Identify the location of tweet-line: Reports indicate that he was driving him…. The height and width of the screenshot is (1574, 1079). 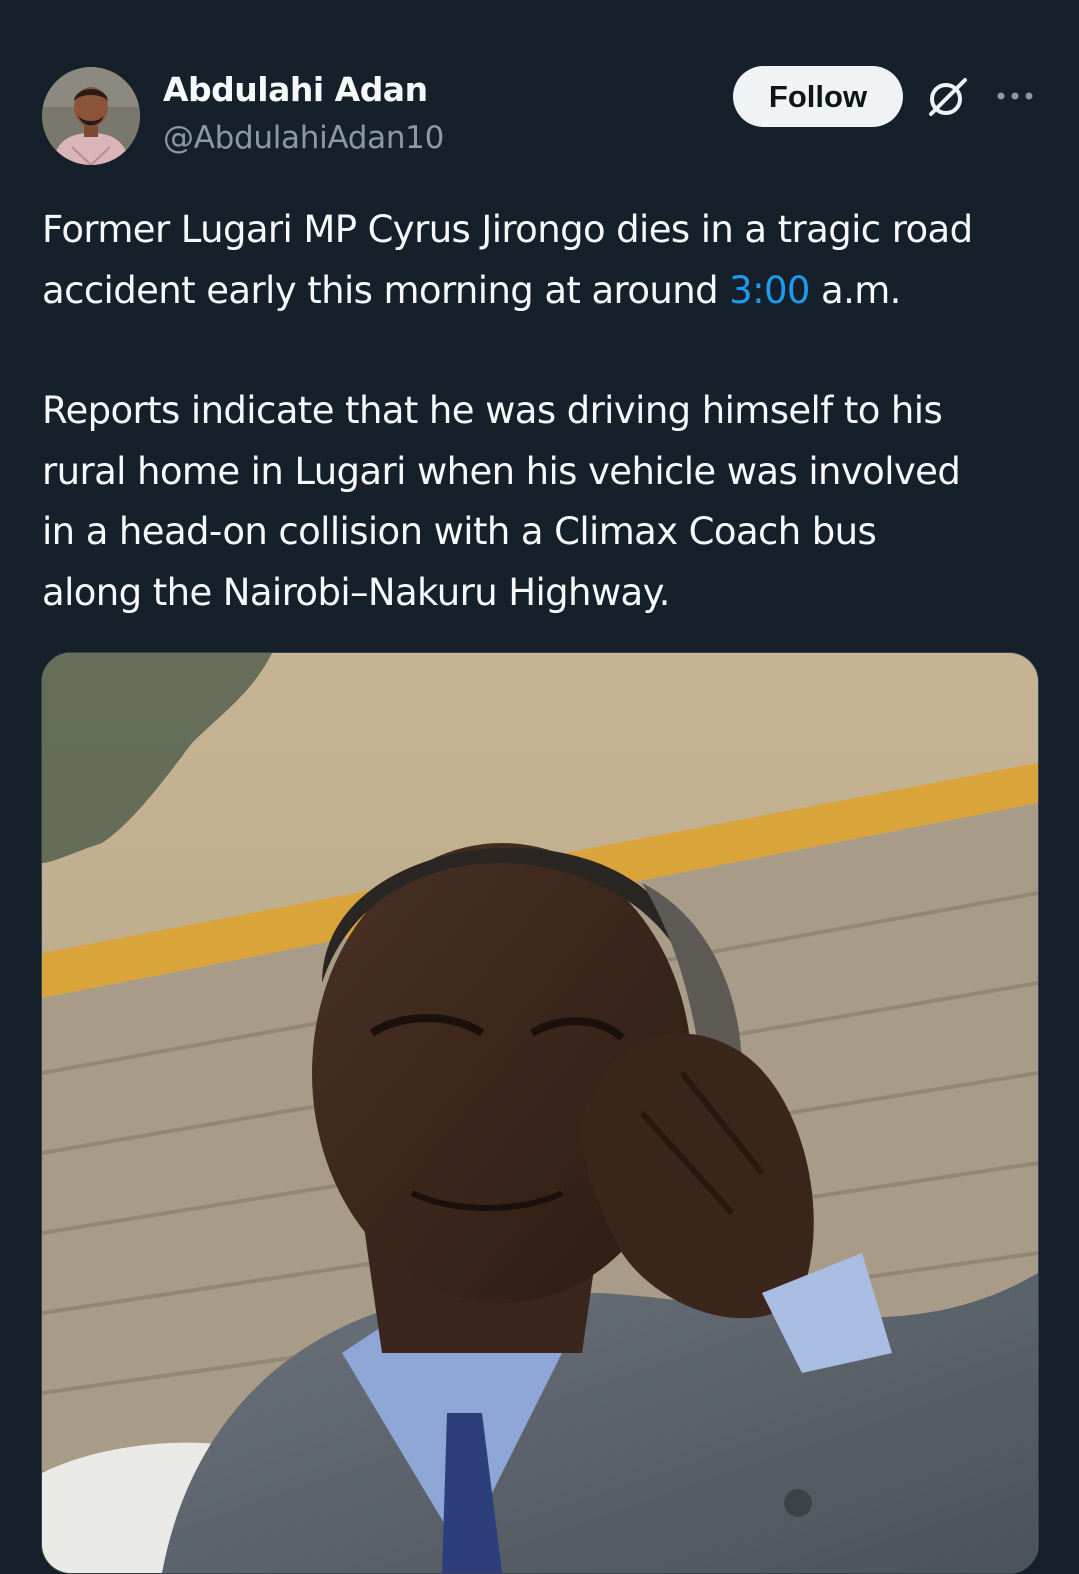
(492, 410).